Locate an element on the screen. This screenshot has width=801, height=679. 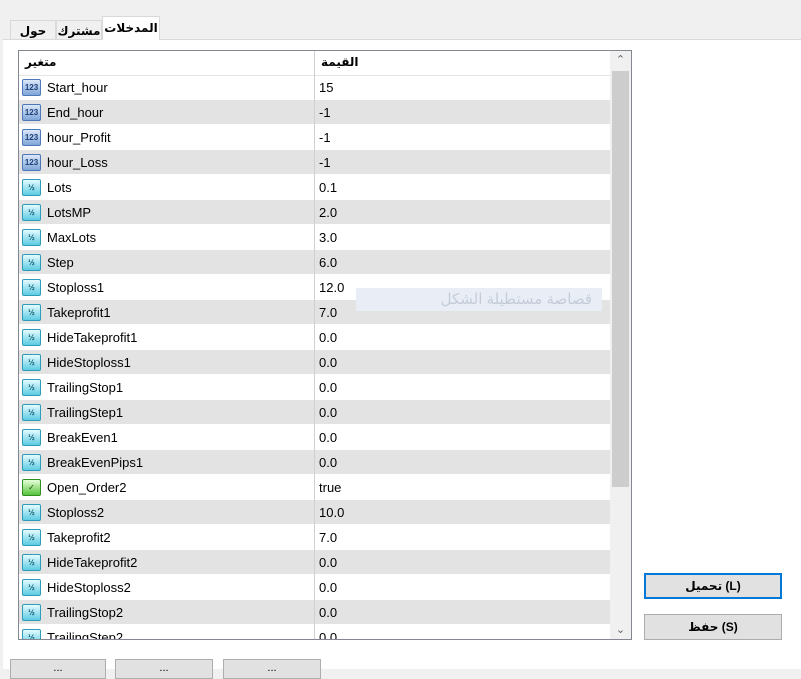
param-name: Lots is located at coordinates (59, 187).